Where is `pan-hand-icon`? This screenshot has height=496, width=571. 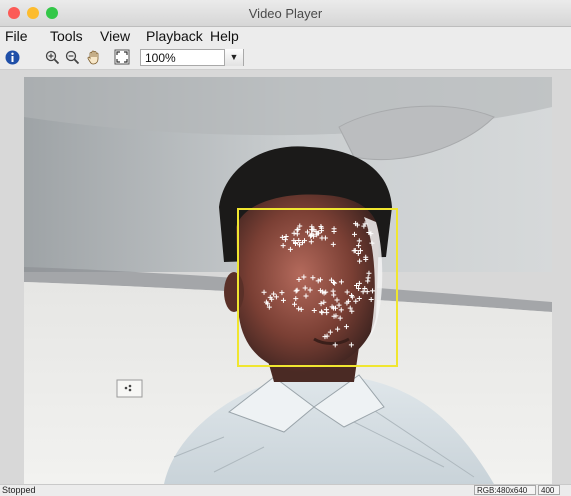 pan-hand-icon is located at coordinates (94, 57).